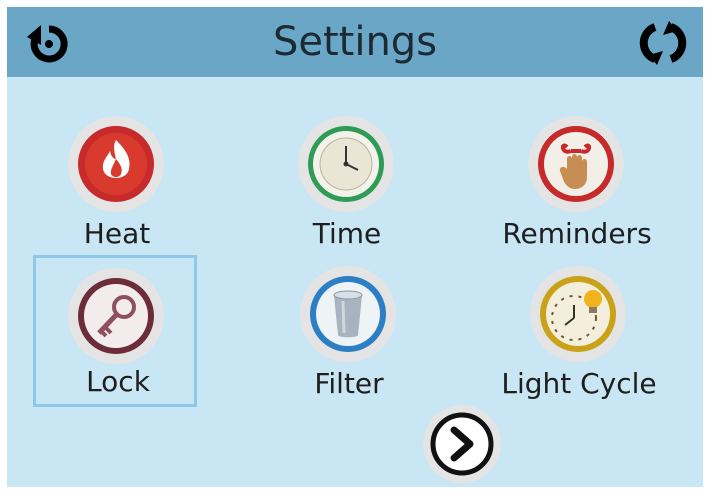 The height and width of the screenshot is (494, 710). I want to click on heat-tile: Heat, so click(117, 182).